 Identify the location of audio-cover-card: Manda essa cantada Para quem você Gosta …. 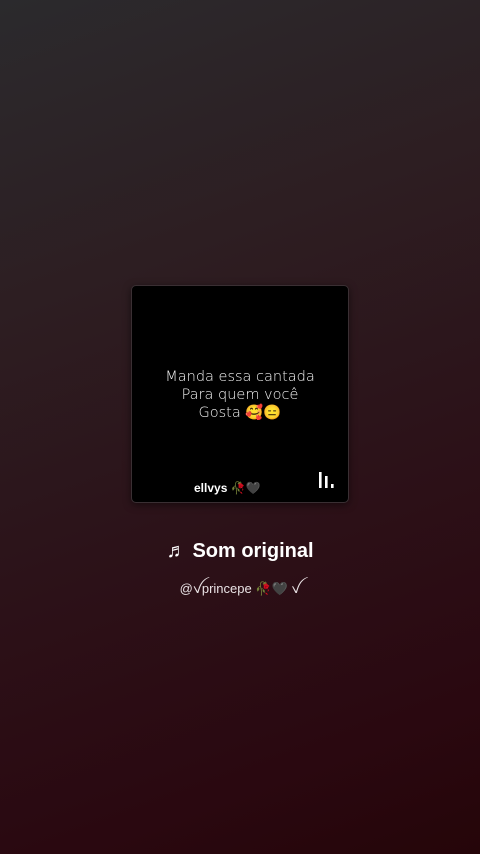
(240, 394).